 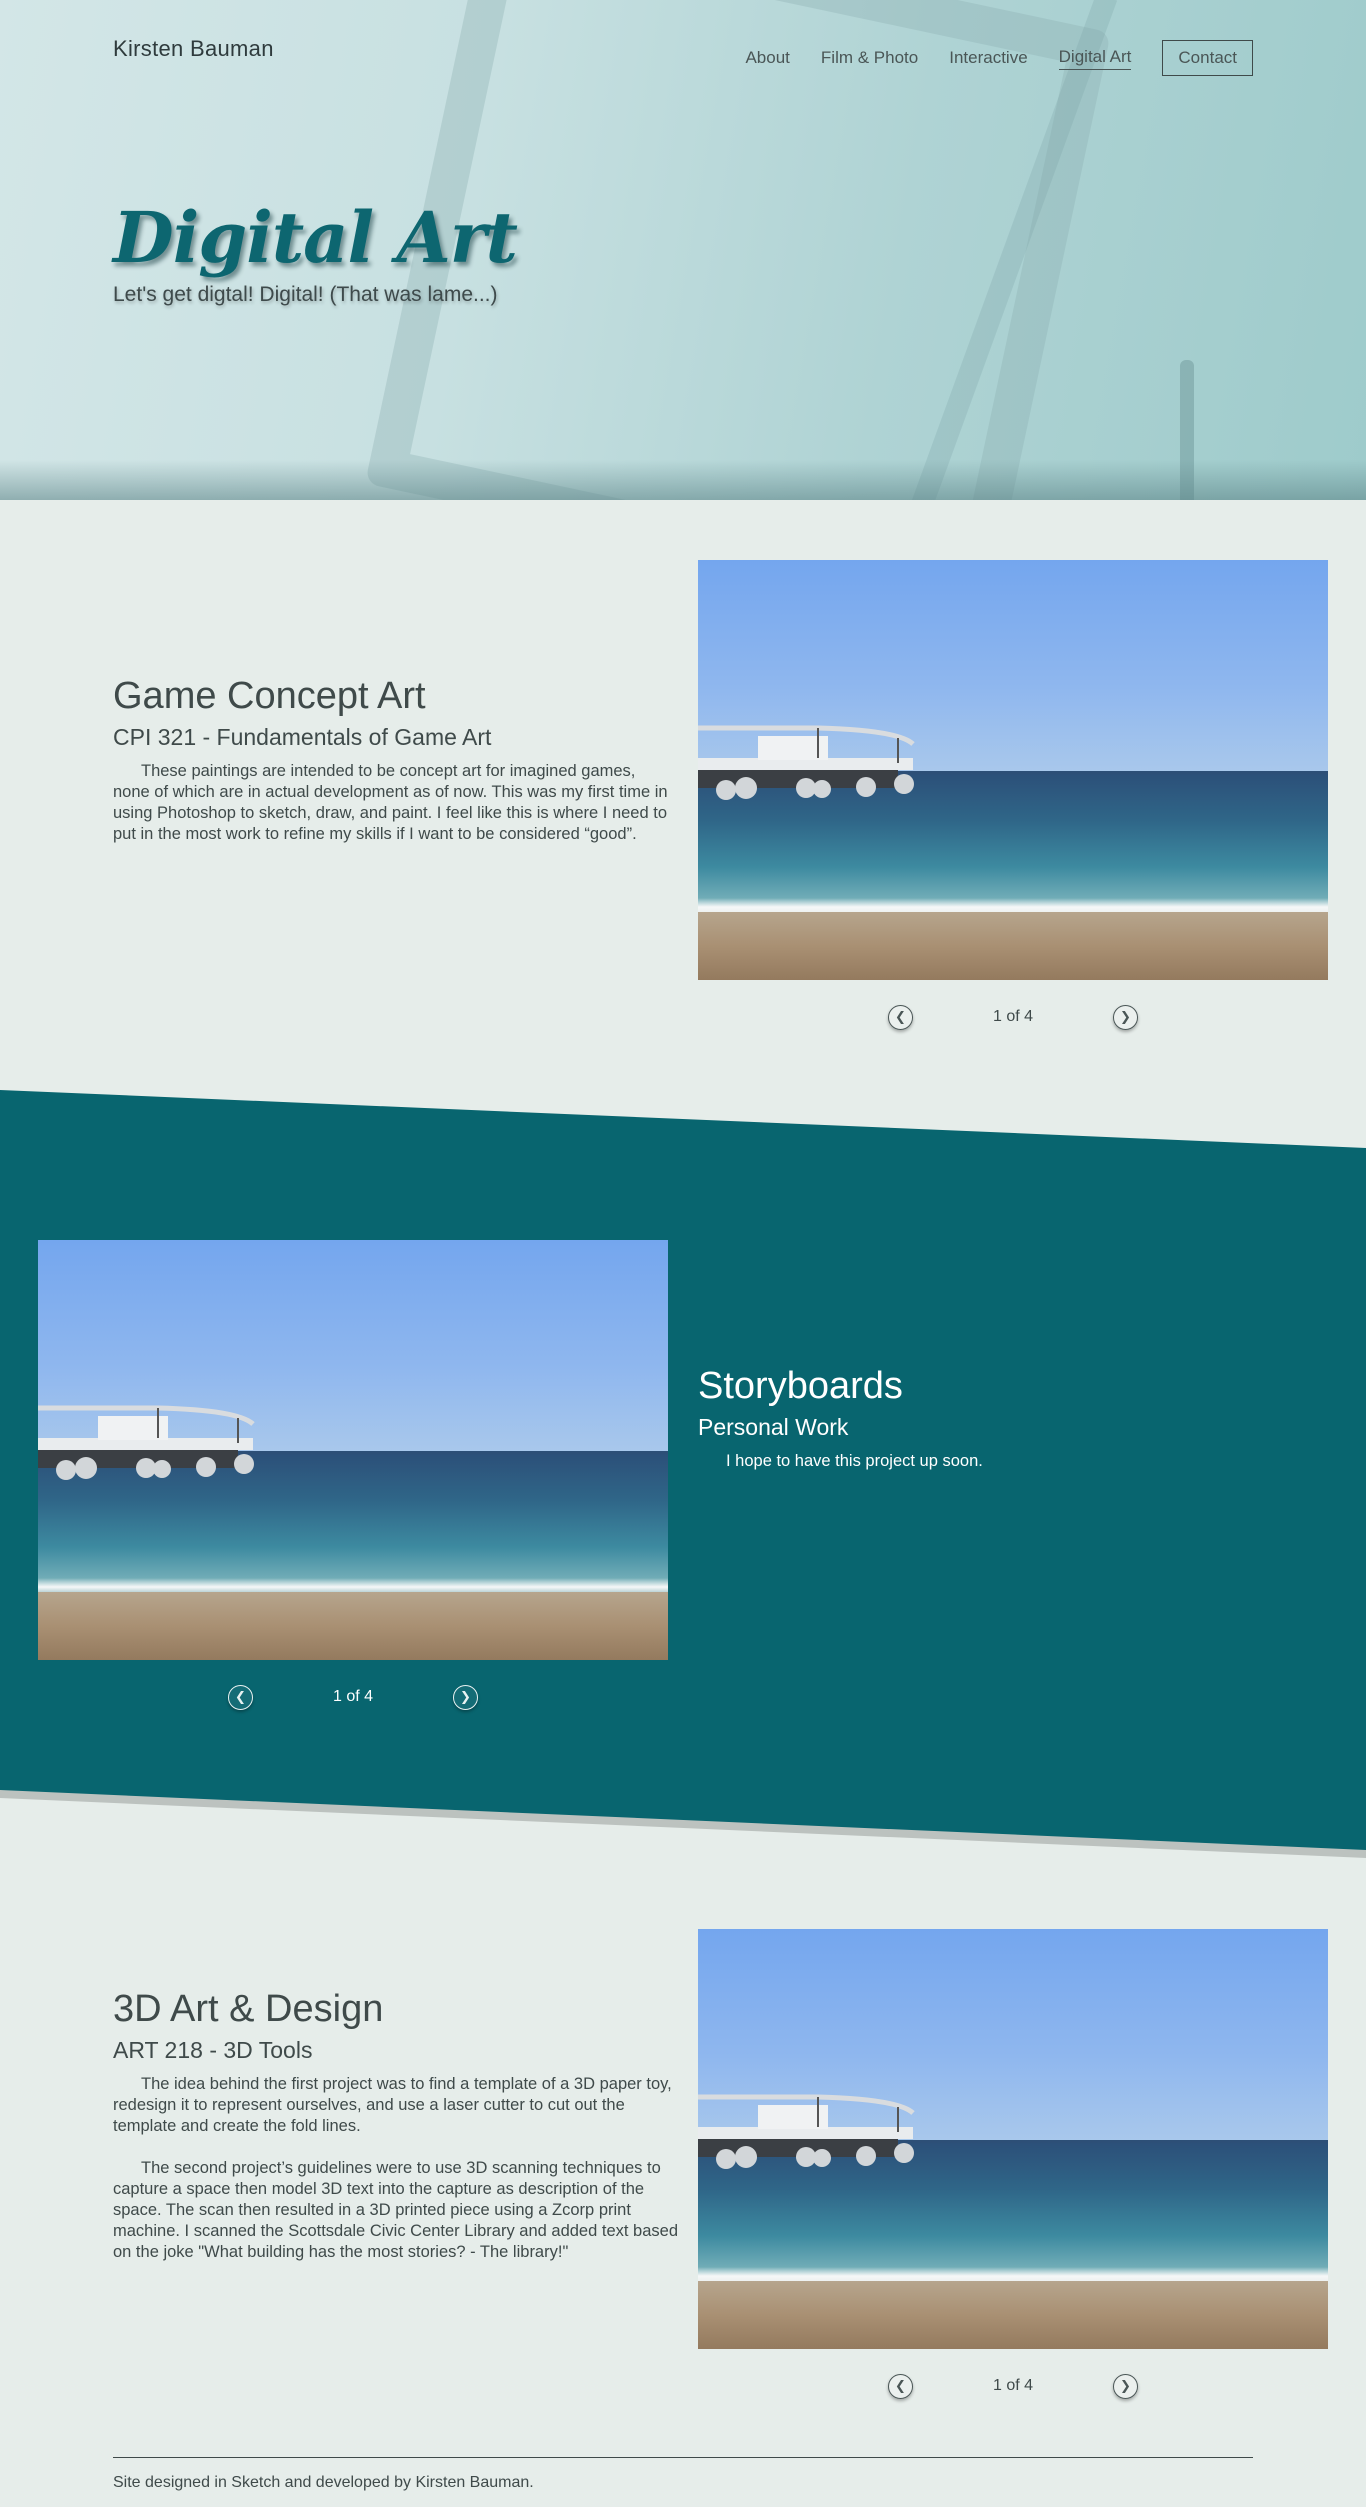 I want to click on section-title: Storyboards, so click(x=800, y=1386).